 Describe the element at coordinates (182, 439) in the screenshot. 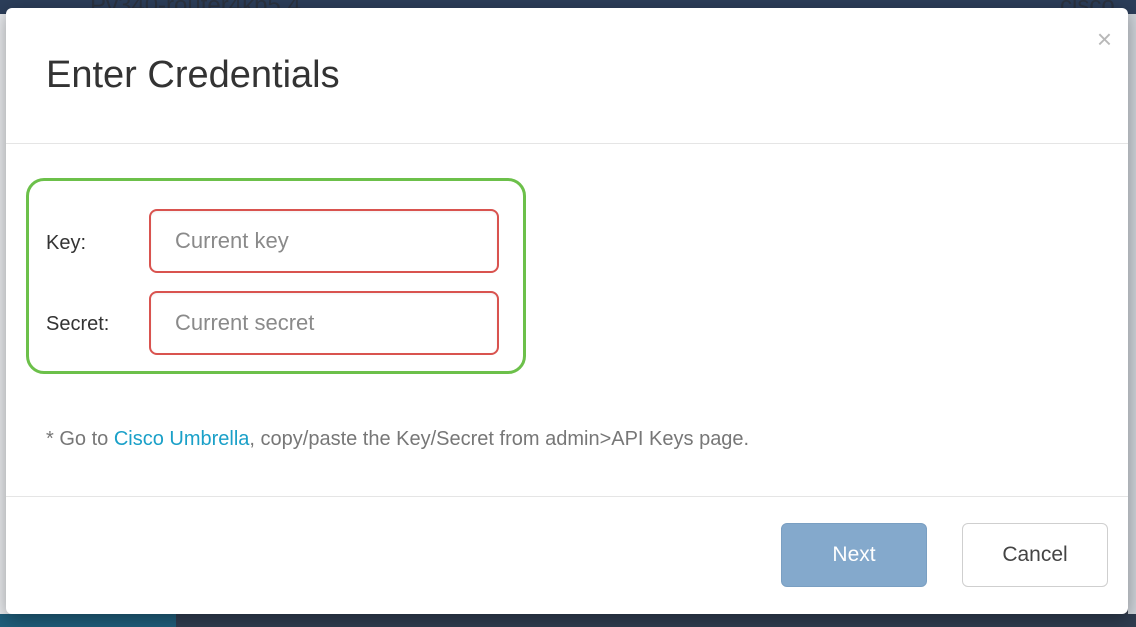

I see `cisco-umbrella-link: Cisco Umbrella` at that location.